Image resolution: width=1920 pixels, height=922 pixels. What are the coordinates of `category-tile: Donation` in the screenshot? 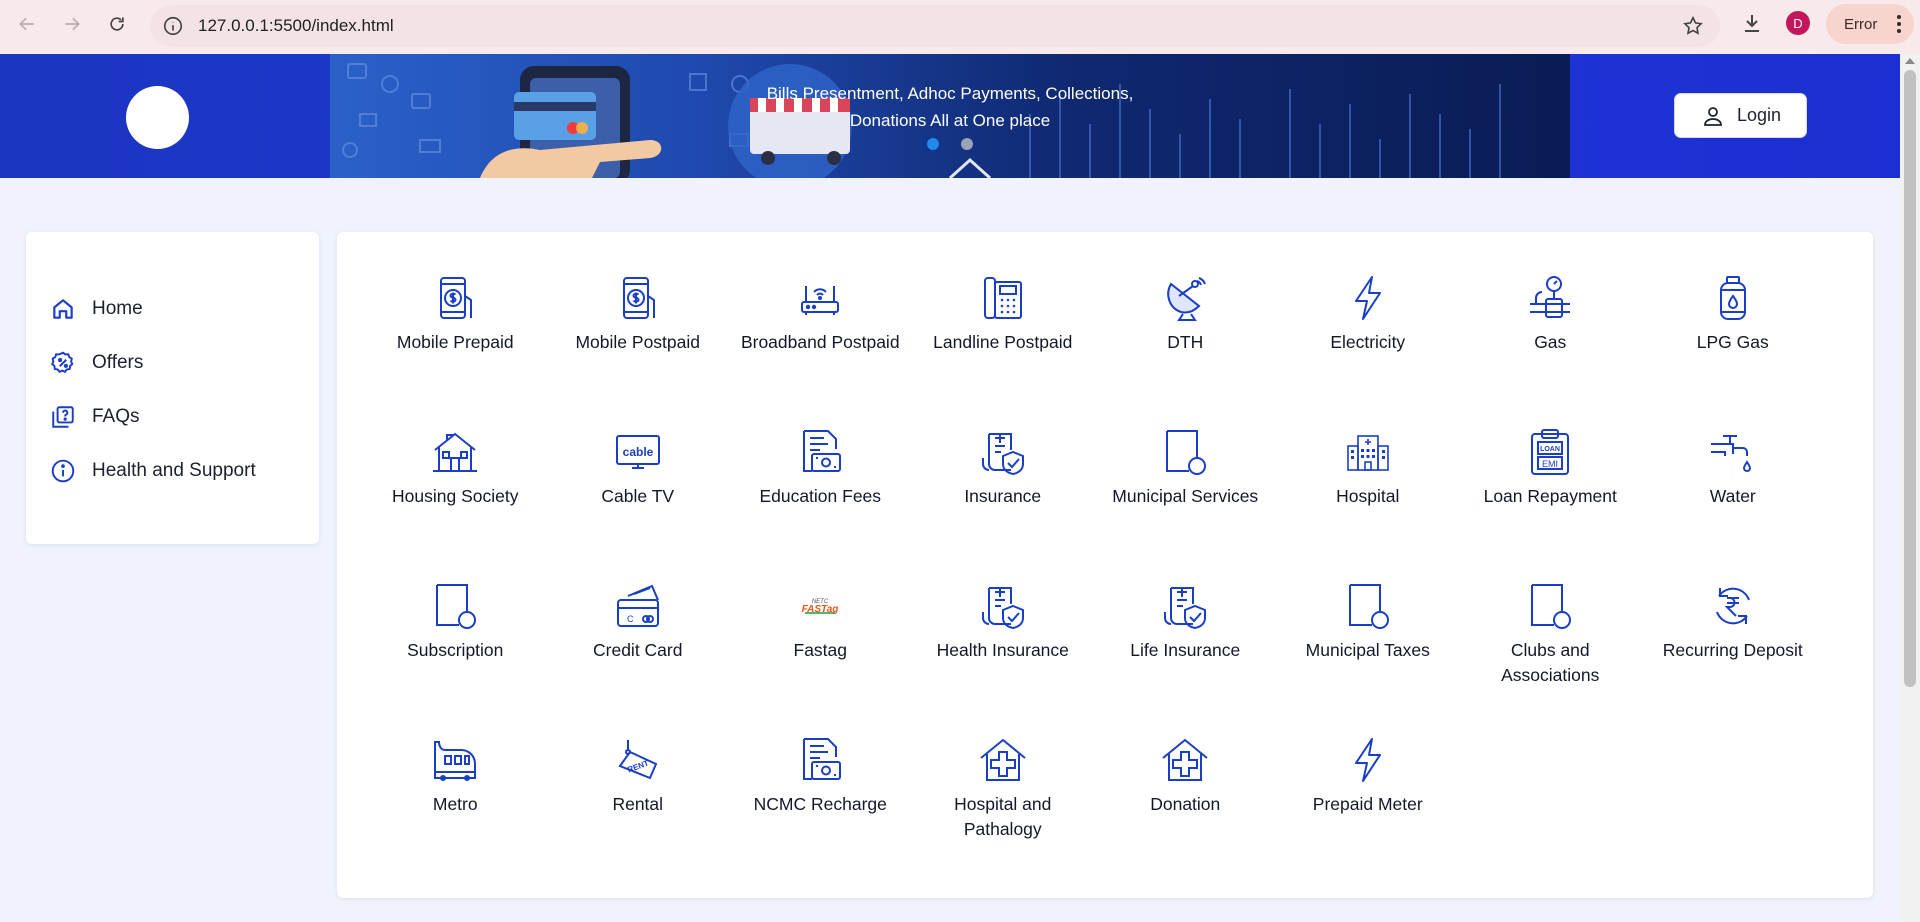 It's located at (1185, 813).